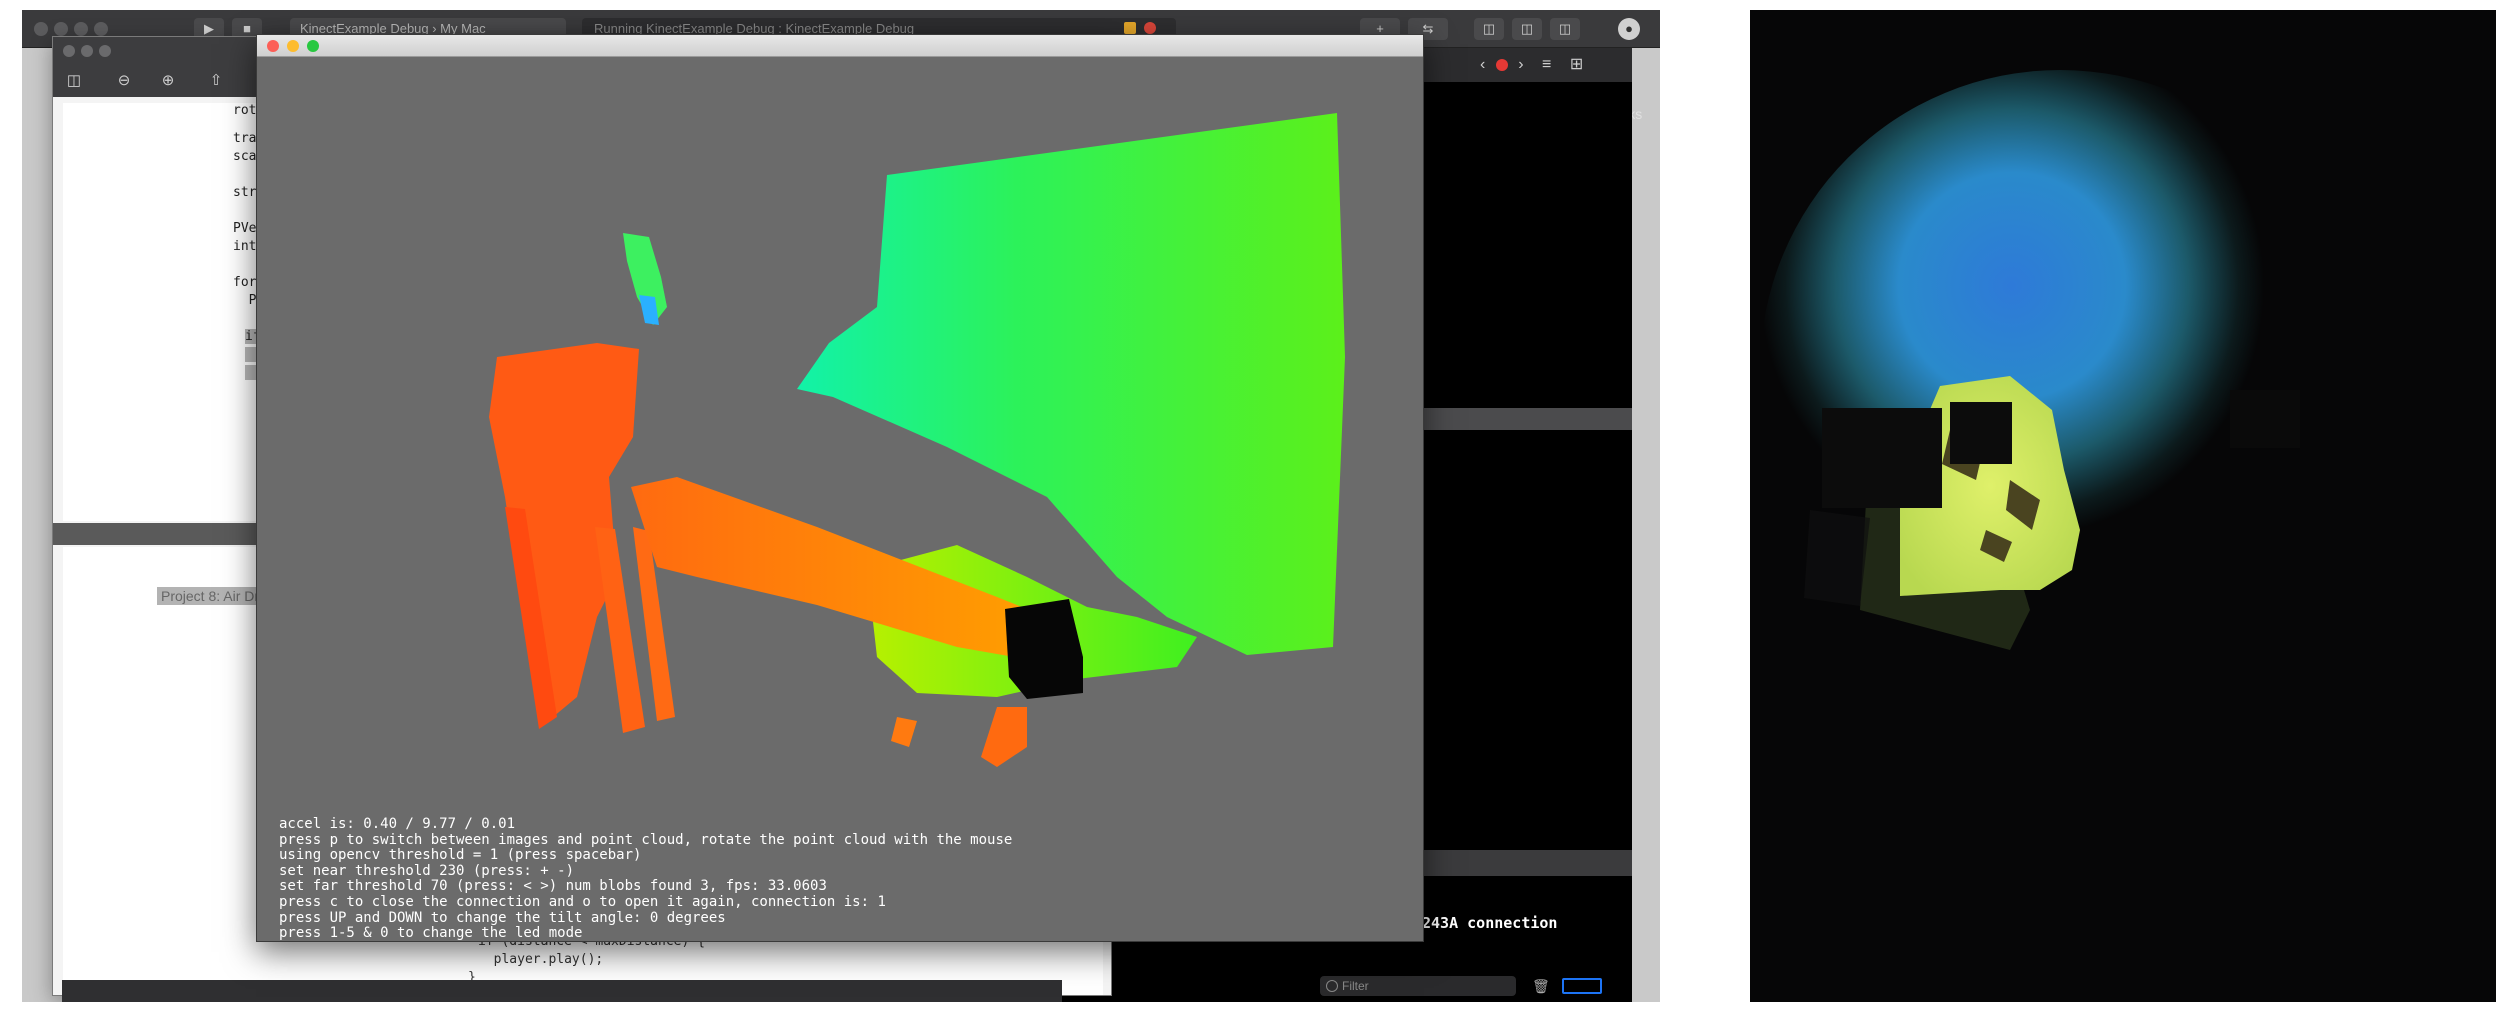 This screenshot has width=2512, height=1032. What do you see at coordinates (1531, 64) in the screenshot?
I see `xcode-issue-controls: ‹ › ≡ ⊞` at bounding box center [1531, 64].